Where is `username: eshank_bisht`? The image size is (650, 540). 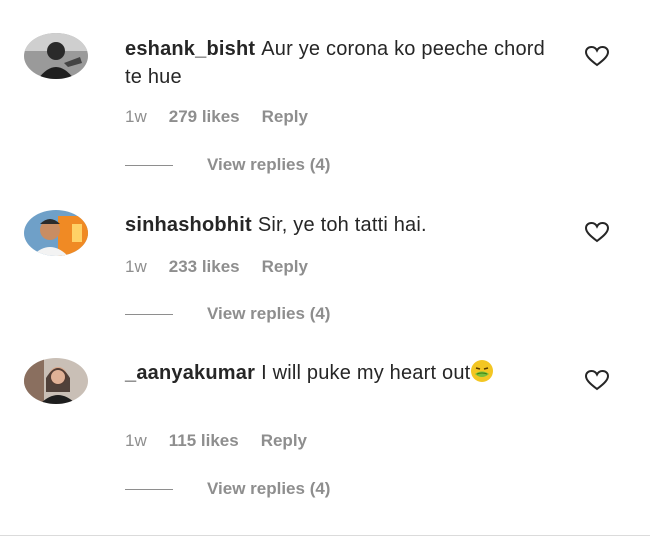 username: eshank_bisht is located at coordinates (190, 49).